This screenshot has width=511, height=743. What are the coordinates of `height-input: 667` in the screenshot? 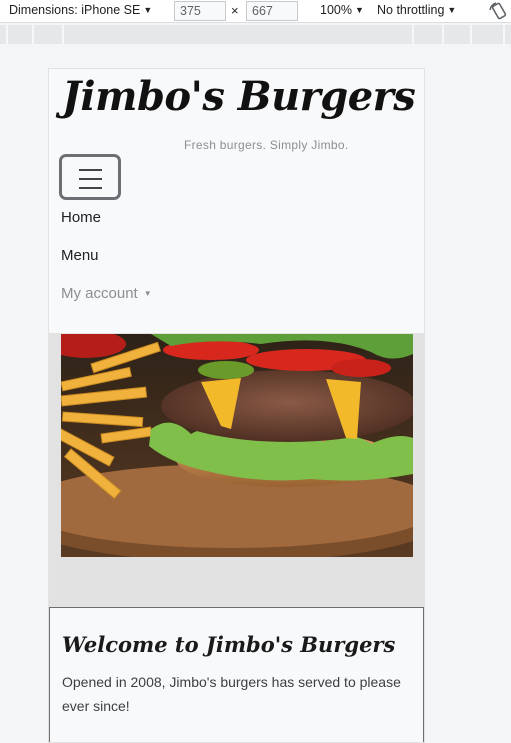 It's located at (272, 11).